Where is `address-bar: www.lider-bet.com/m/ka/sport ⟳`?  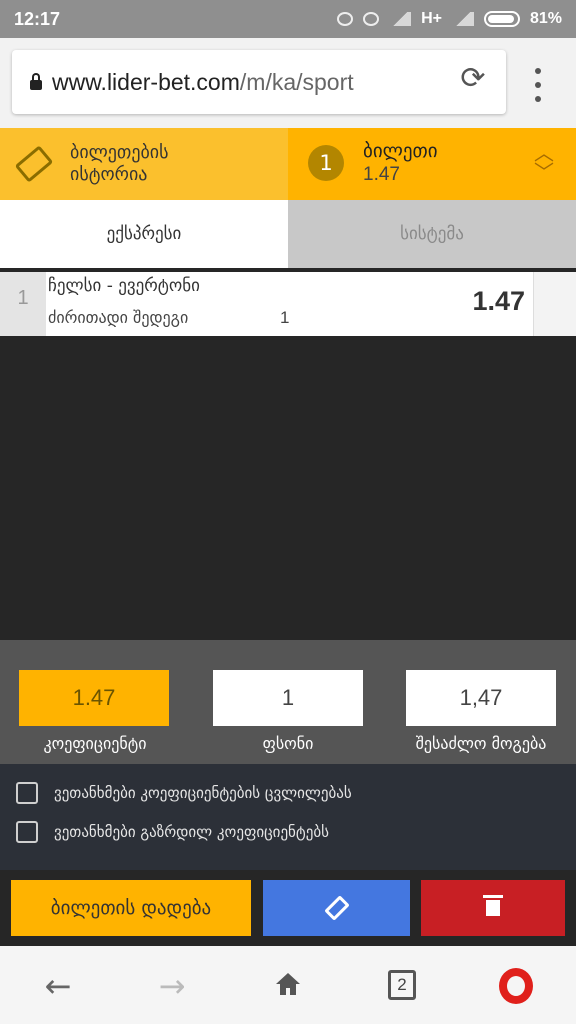 address-bar: www.lider-bet.com/m/ka/sport ⟳ is located at coordinates (259, 82).